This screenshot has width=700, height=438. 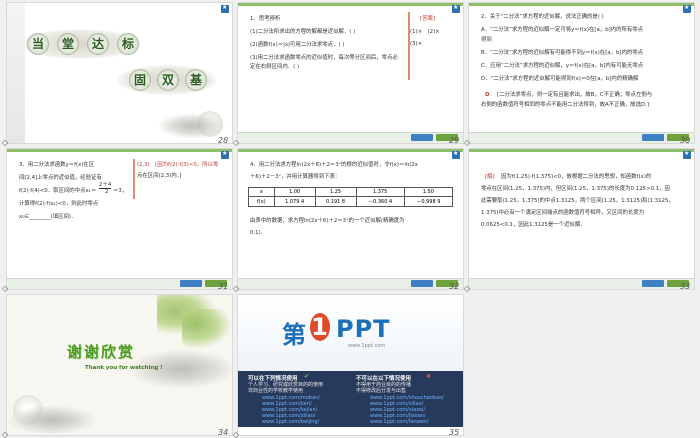 I want to click on title-char-2: 堂, so click(x=68, y=44).